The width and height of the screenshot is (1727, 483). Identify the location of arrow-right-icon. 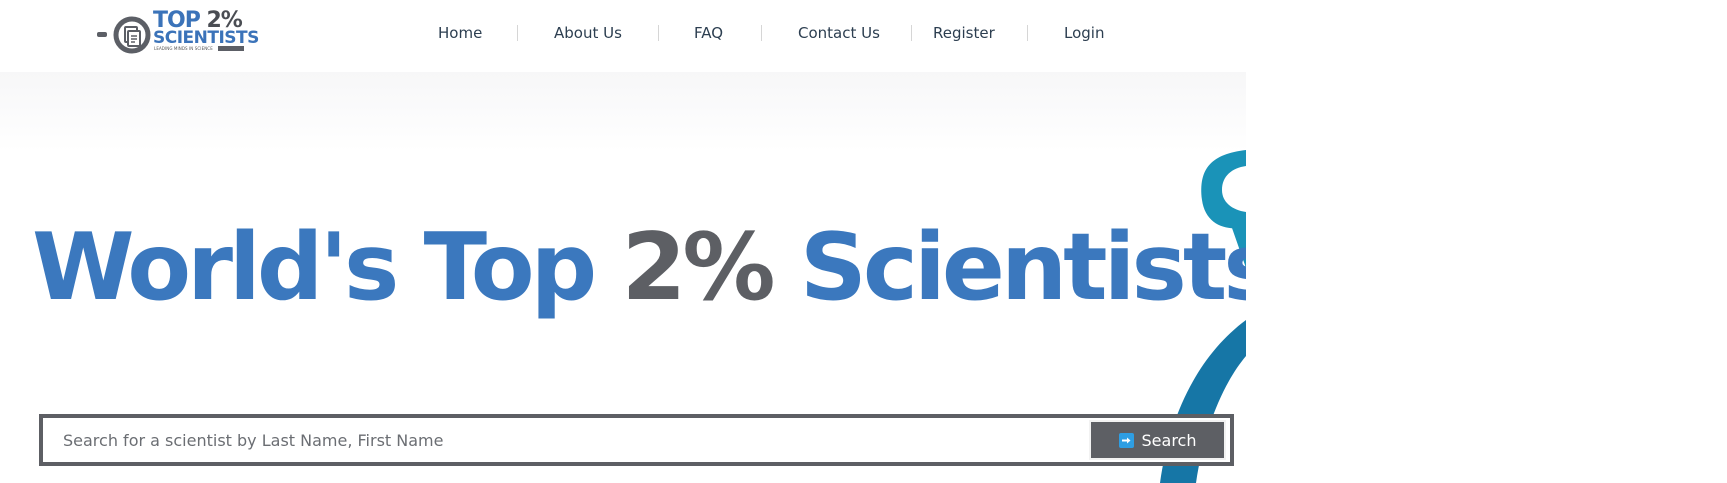
(1126, 440).